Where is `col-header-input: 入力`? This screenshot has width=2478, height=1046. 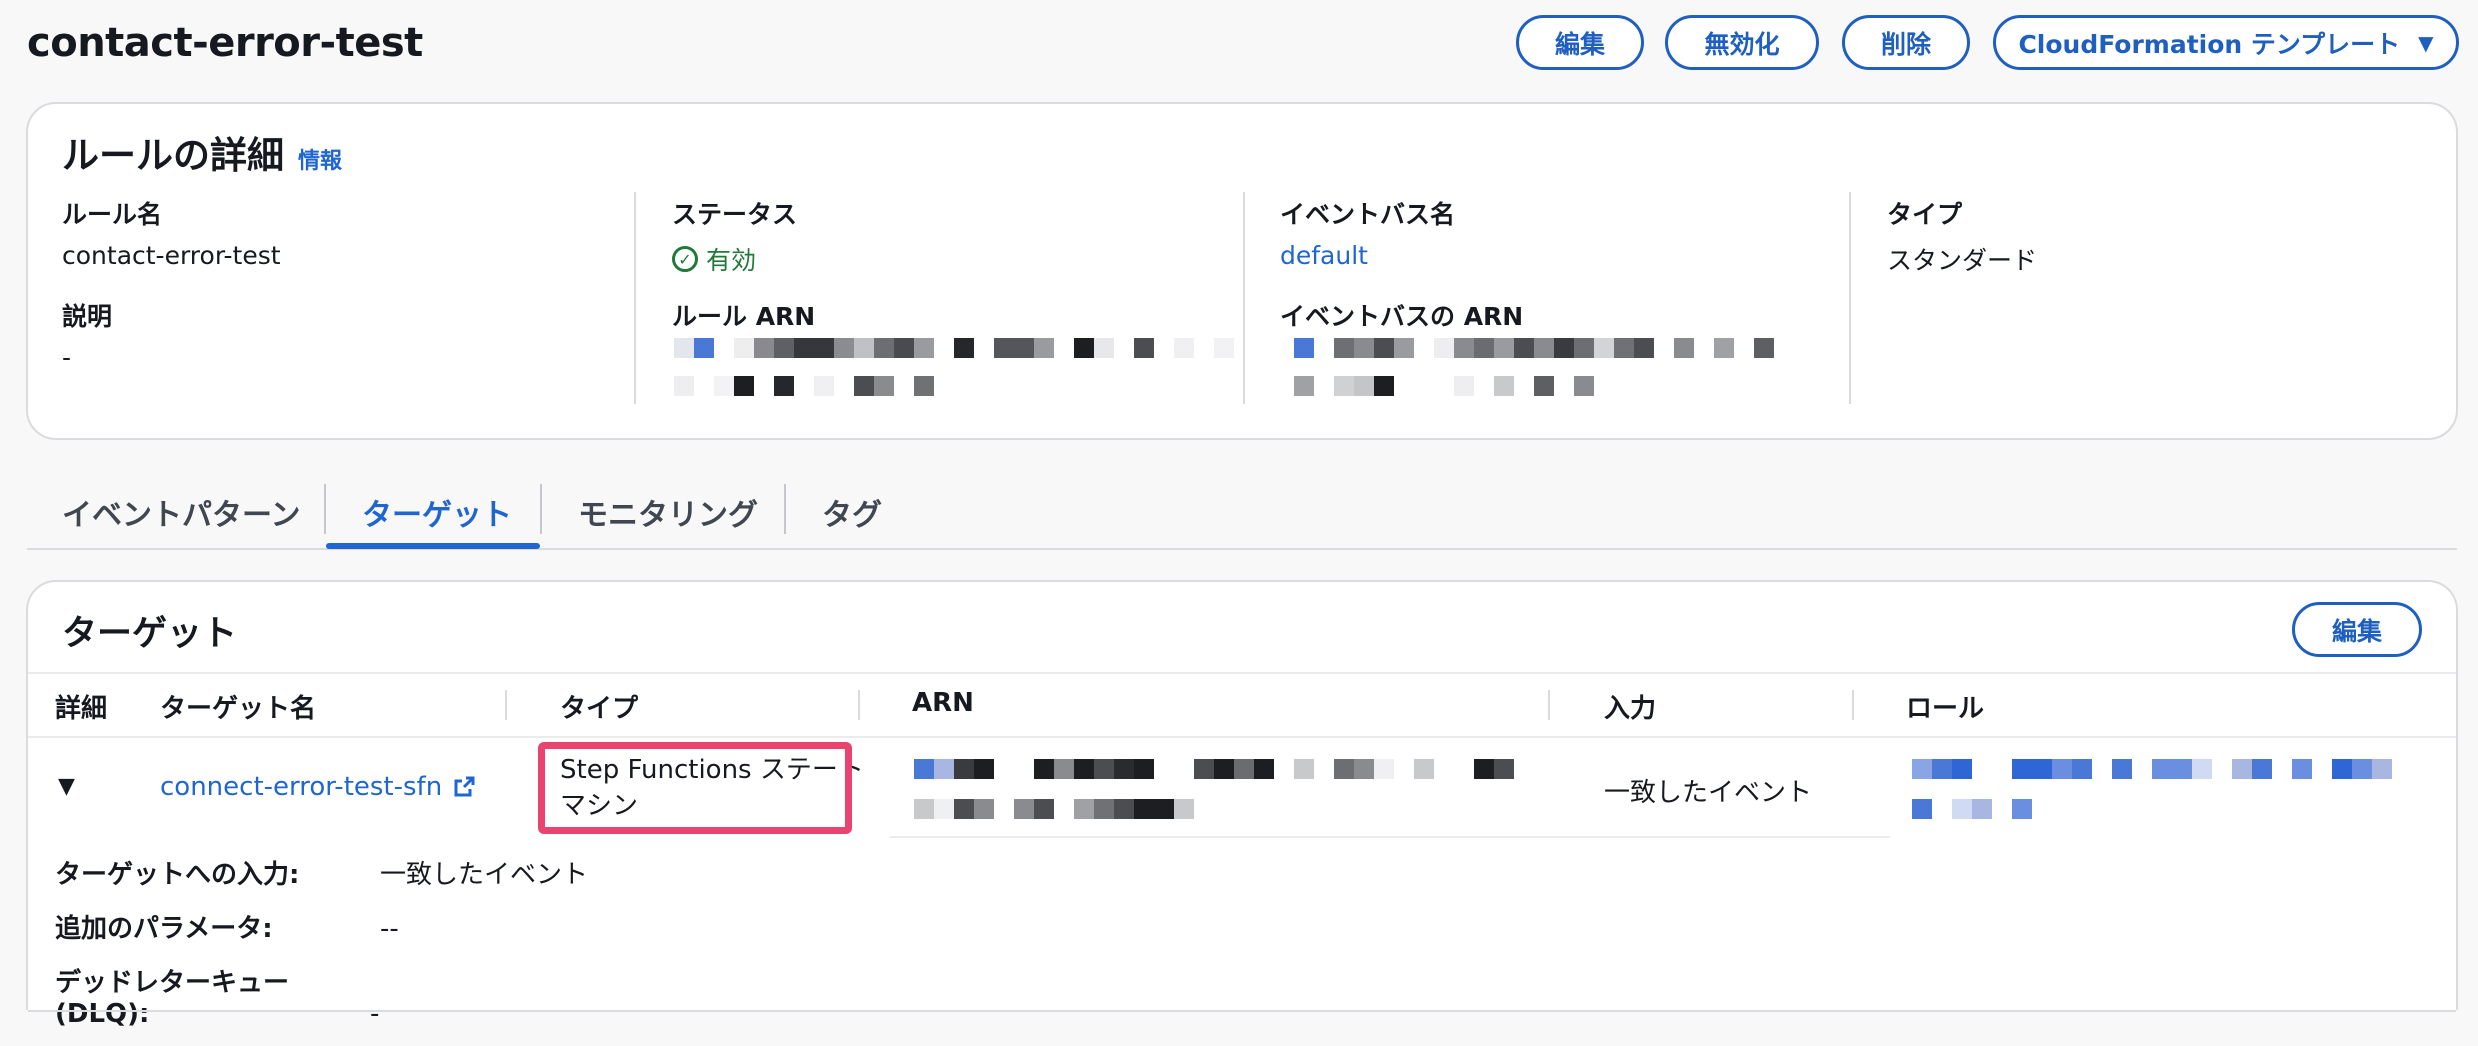 col-header-input: 入力 is located at coordinates (1630, 706).